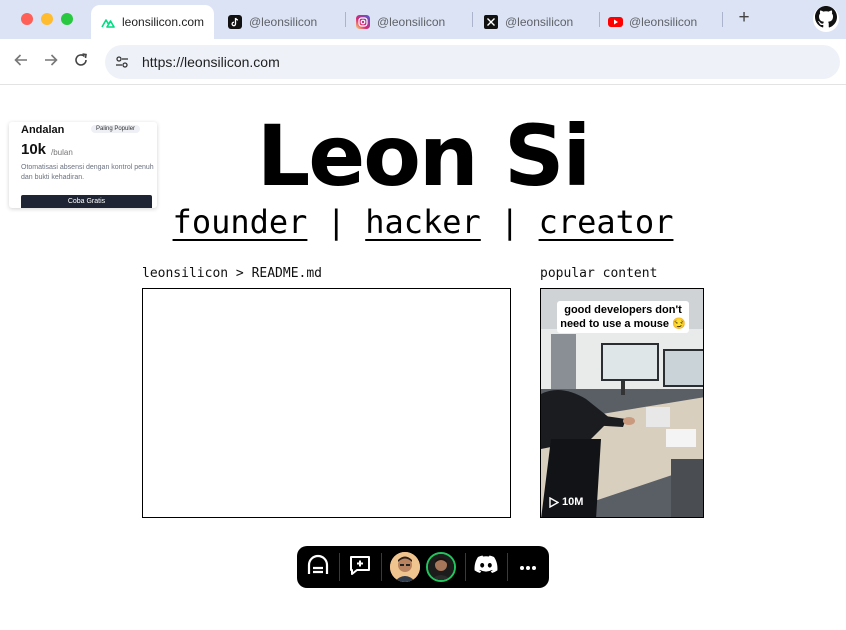 This screenshot has height=630, width=846. I want to click on github-button, so click(826, 19).